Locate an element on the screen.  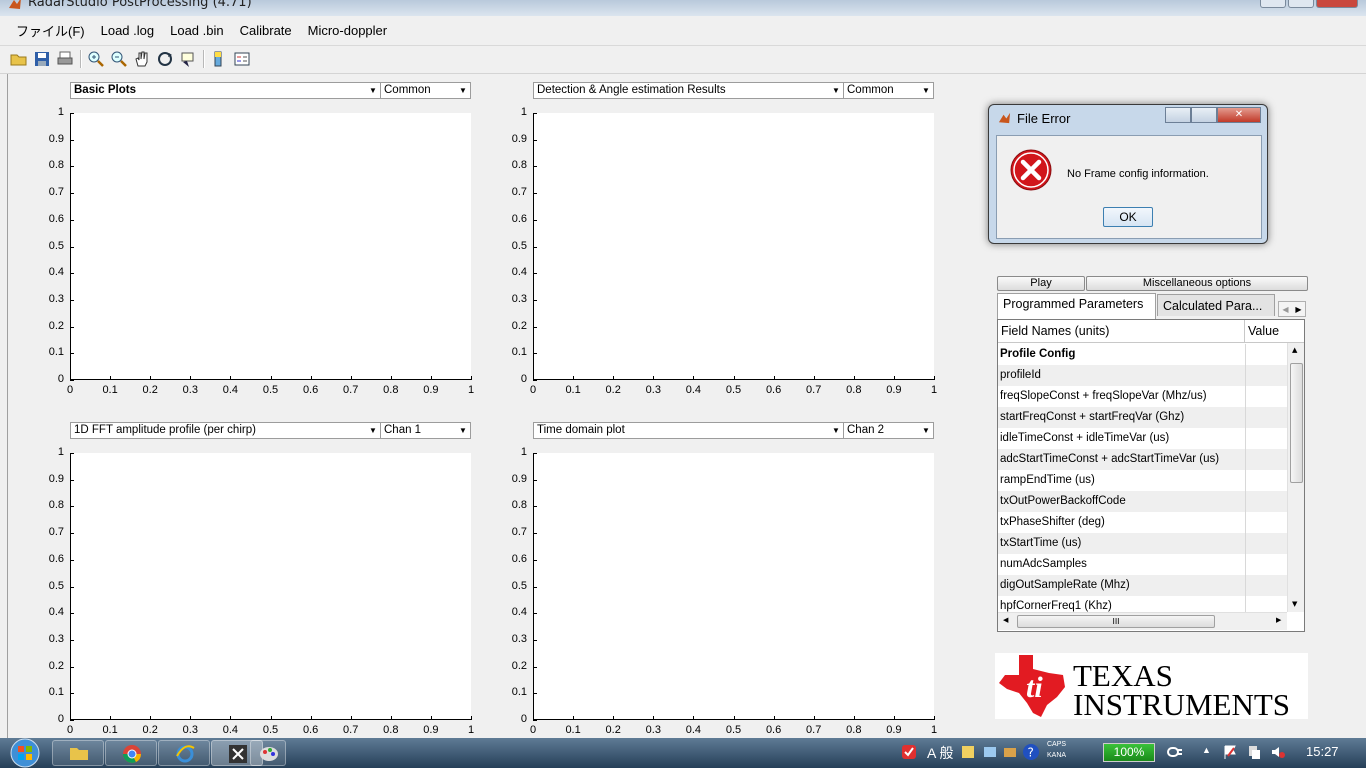
print-icon is located at coordinates (65, 59).